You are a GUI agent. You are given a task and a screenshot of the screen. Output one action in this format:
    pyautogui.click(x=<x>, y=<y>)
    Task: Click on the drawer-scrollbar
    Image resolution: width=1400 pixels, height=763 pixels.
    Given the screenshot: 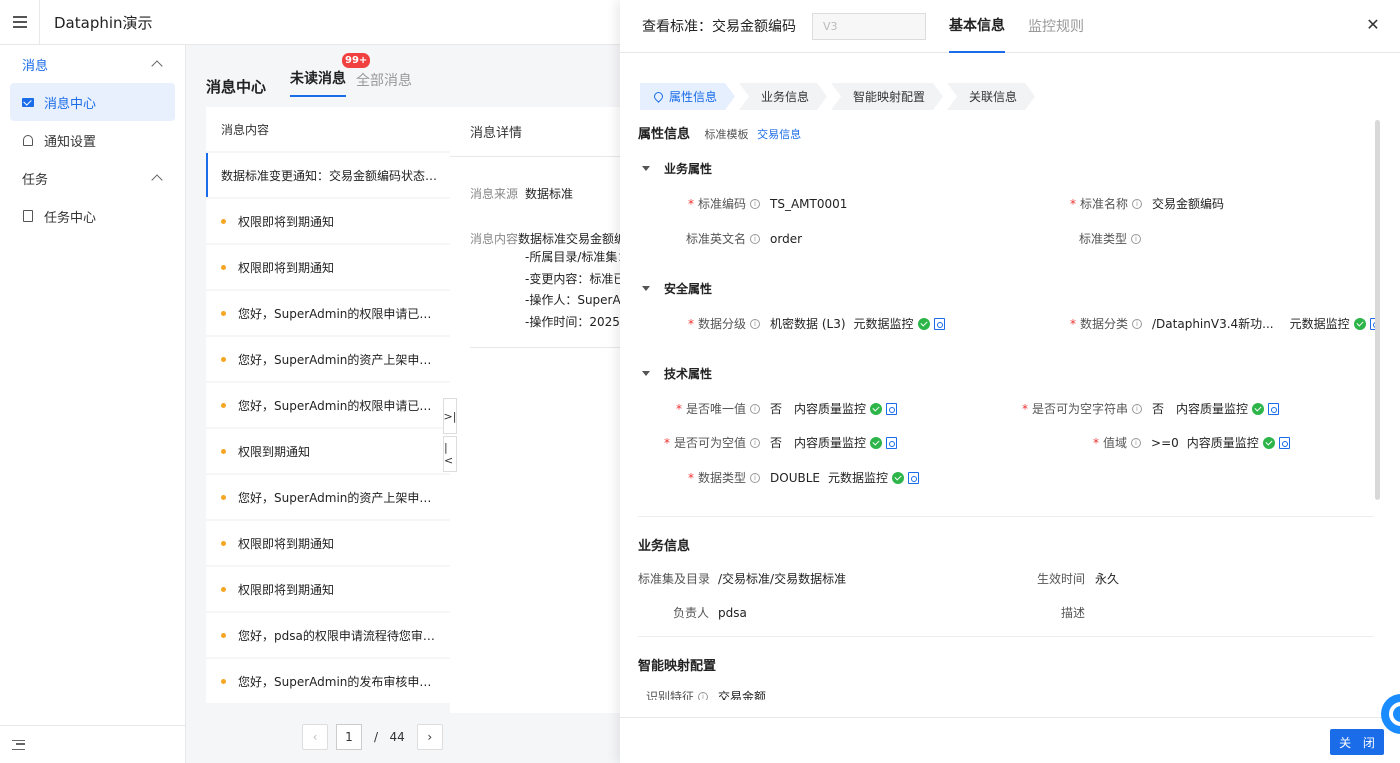 What is the action you would take?
    pyautogui.click(x=1377, y=310)
    